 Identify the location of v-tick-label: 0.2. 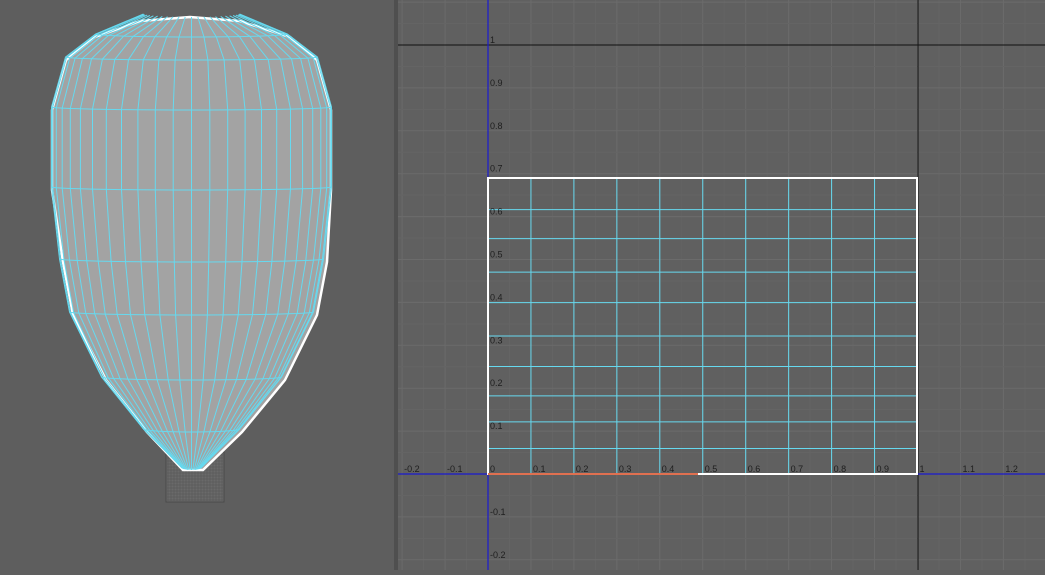
(496, 383).